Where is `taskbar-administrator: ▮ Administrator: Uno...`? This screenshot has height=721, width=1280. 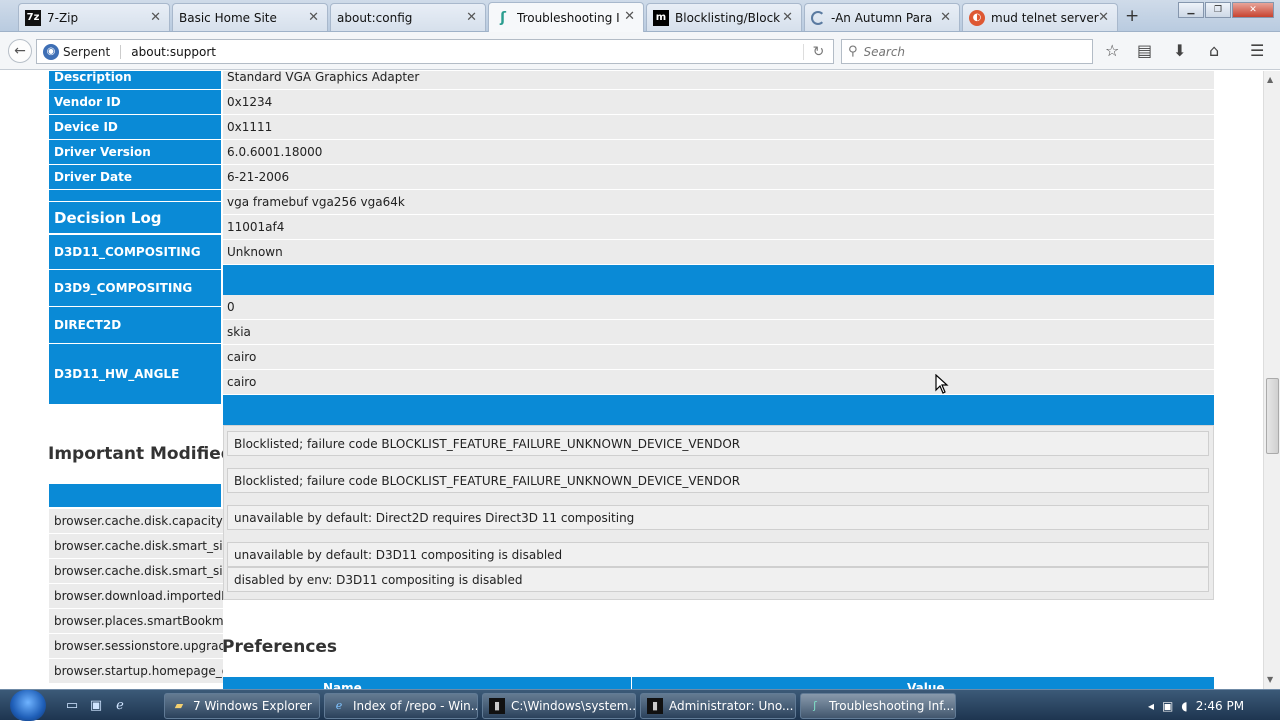
taskbar-administrator: ▮ Administrator: Uno... is located at coordinates (718, 706).